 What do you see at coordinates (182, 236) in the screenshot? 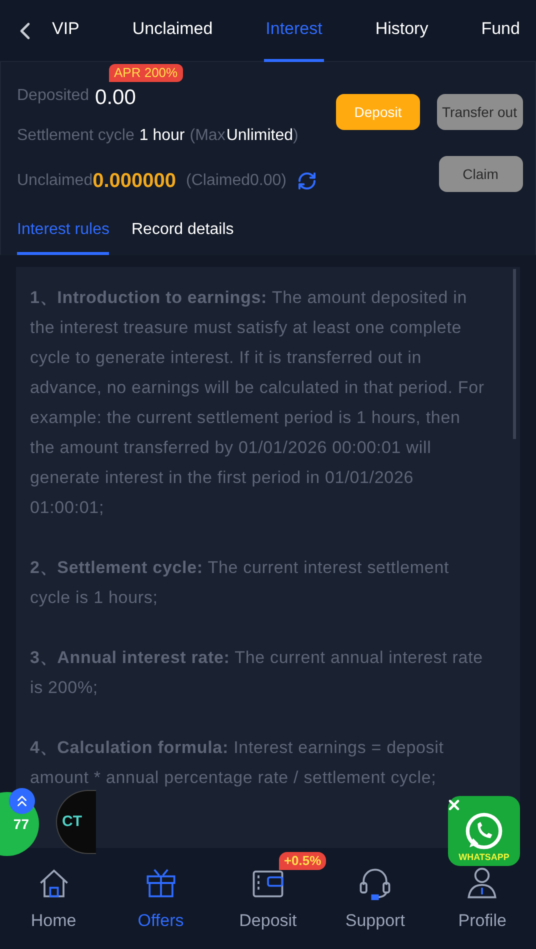
I see `sub-tab: Record details` at bounding box center [182, 236].